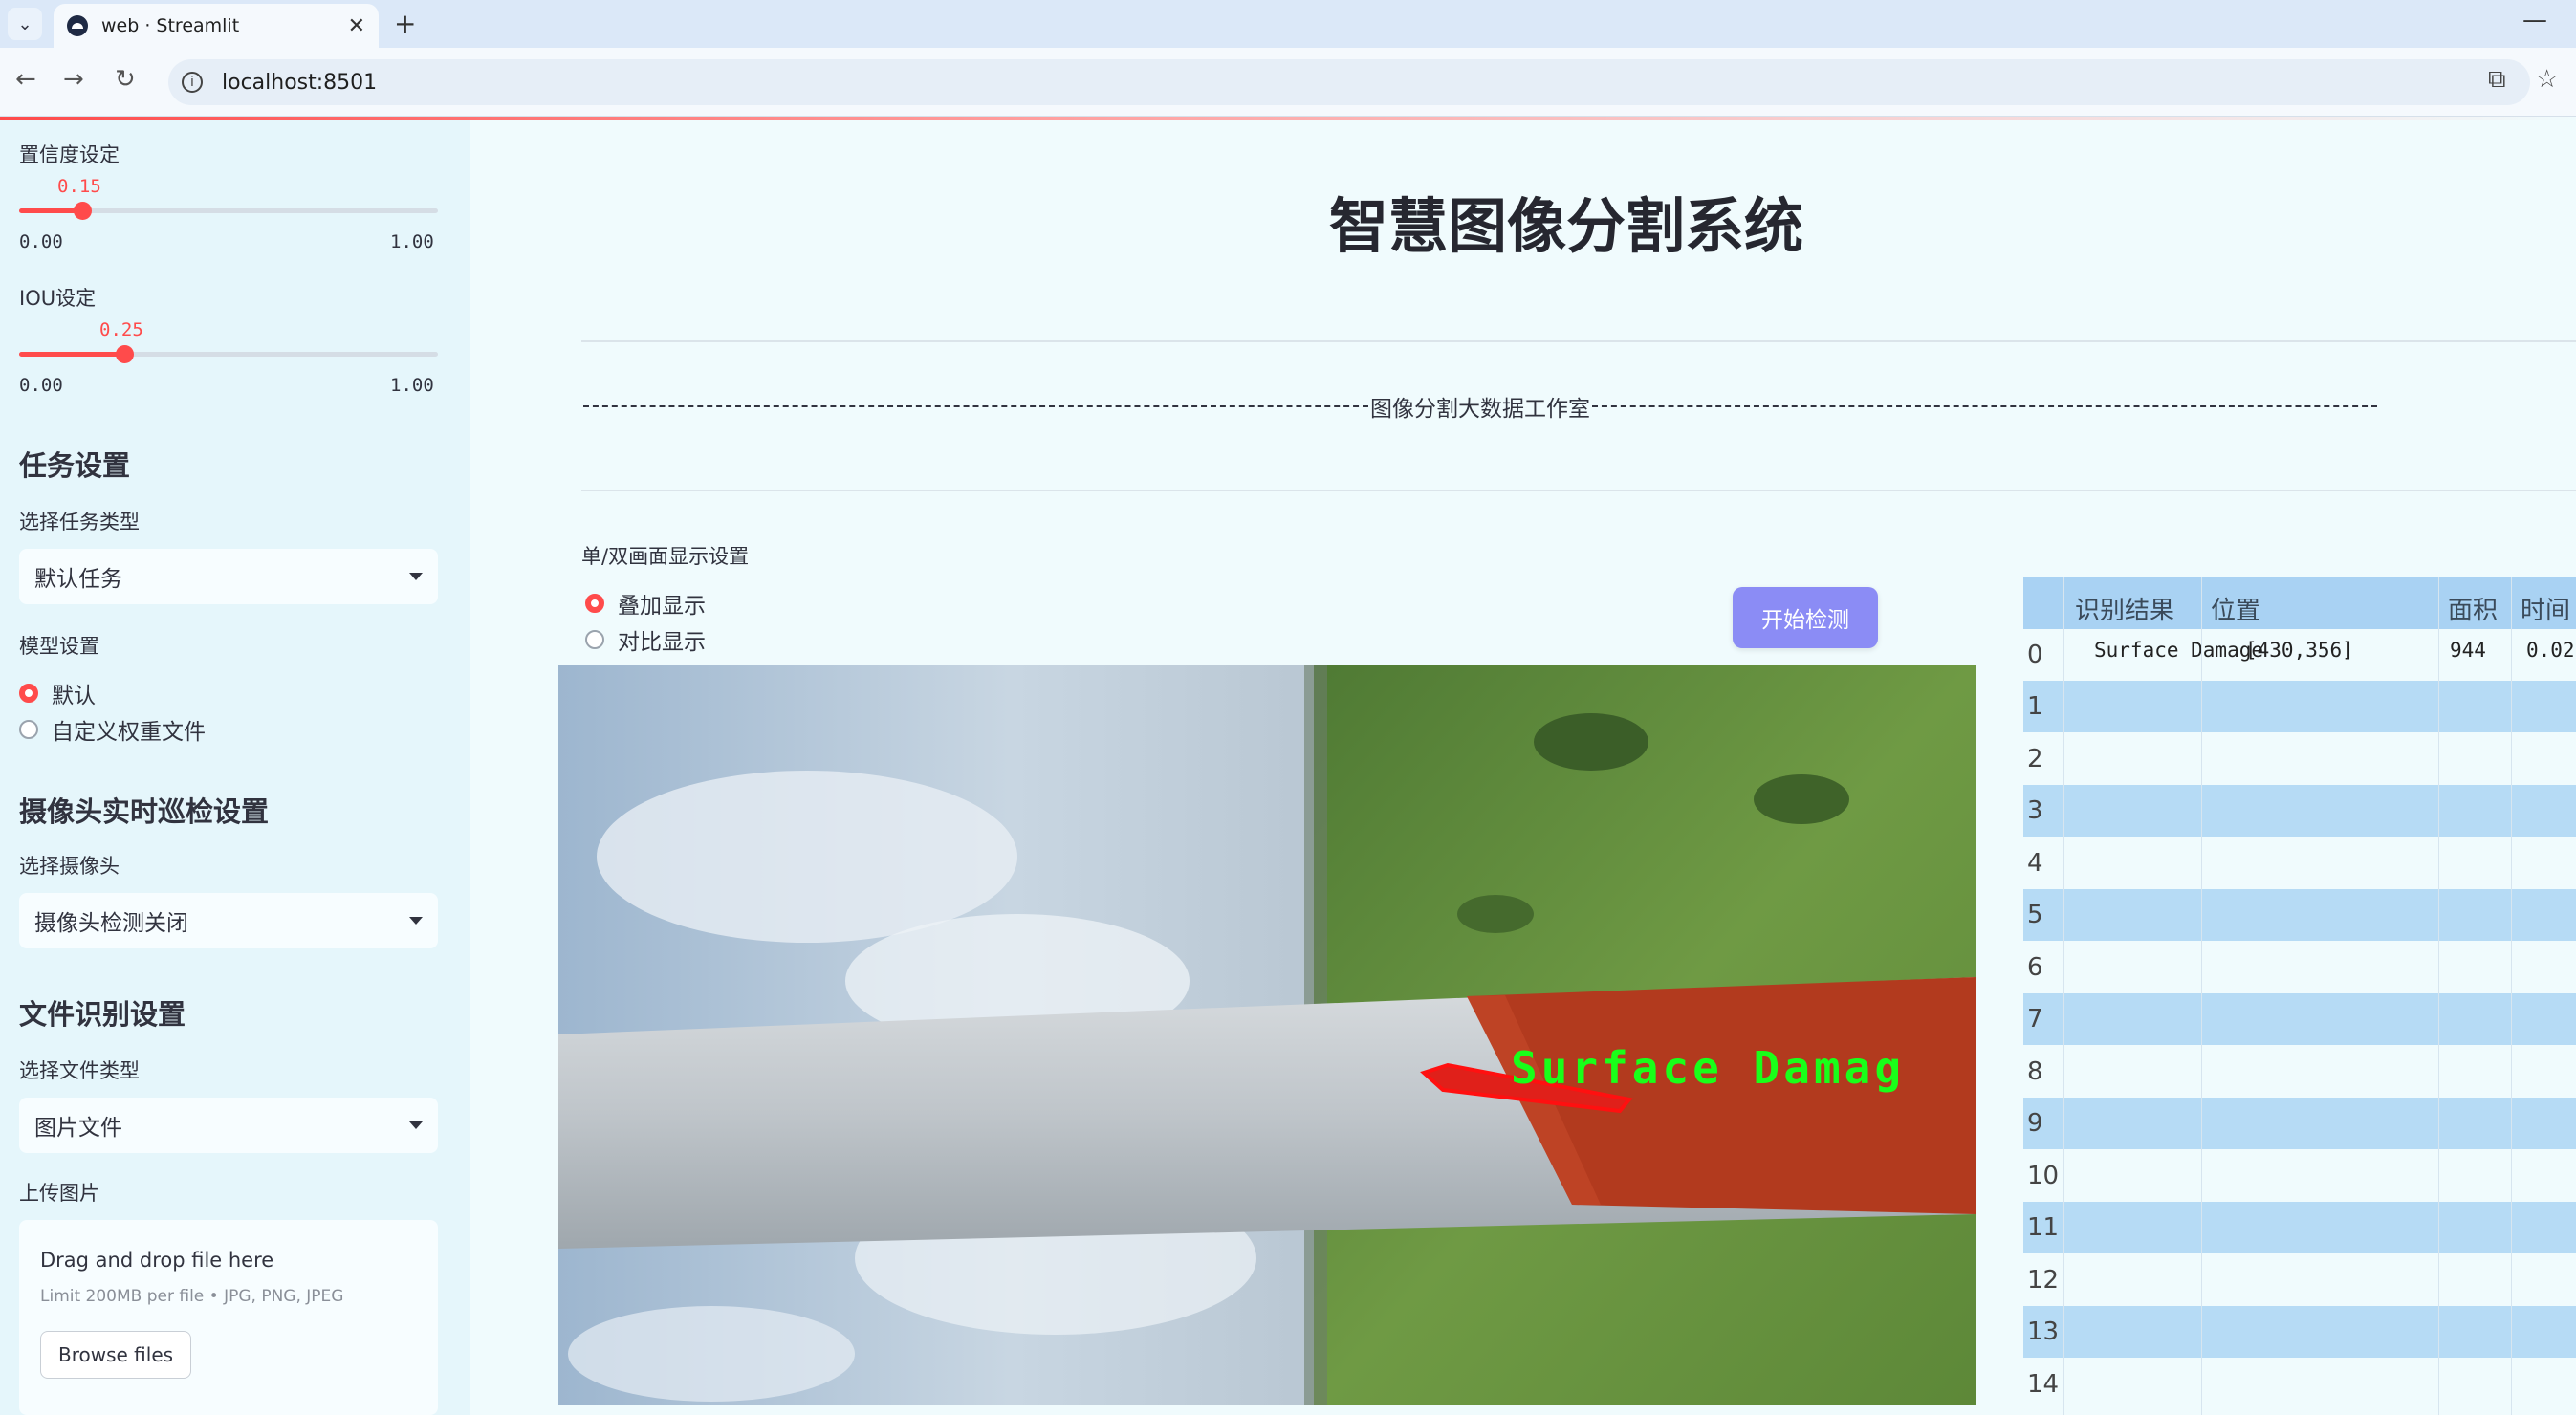 Image resolution: width=2576 pixels, height=1415 pixels. What do you see at coordinates (2299, 1332) in the screenshot?
I see `table-row: 13` at bounding box center [2299, 1332].